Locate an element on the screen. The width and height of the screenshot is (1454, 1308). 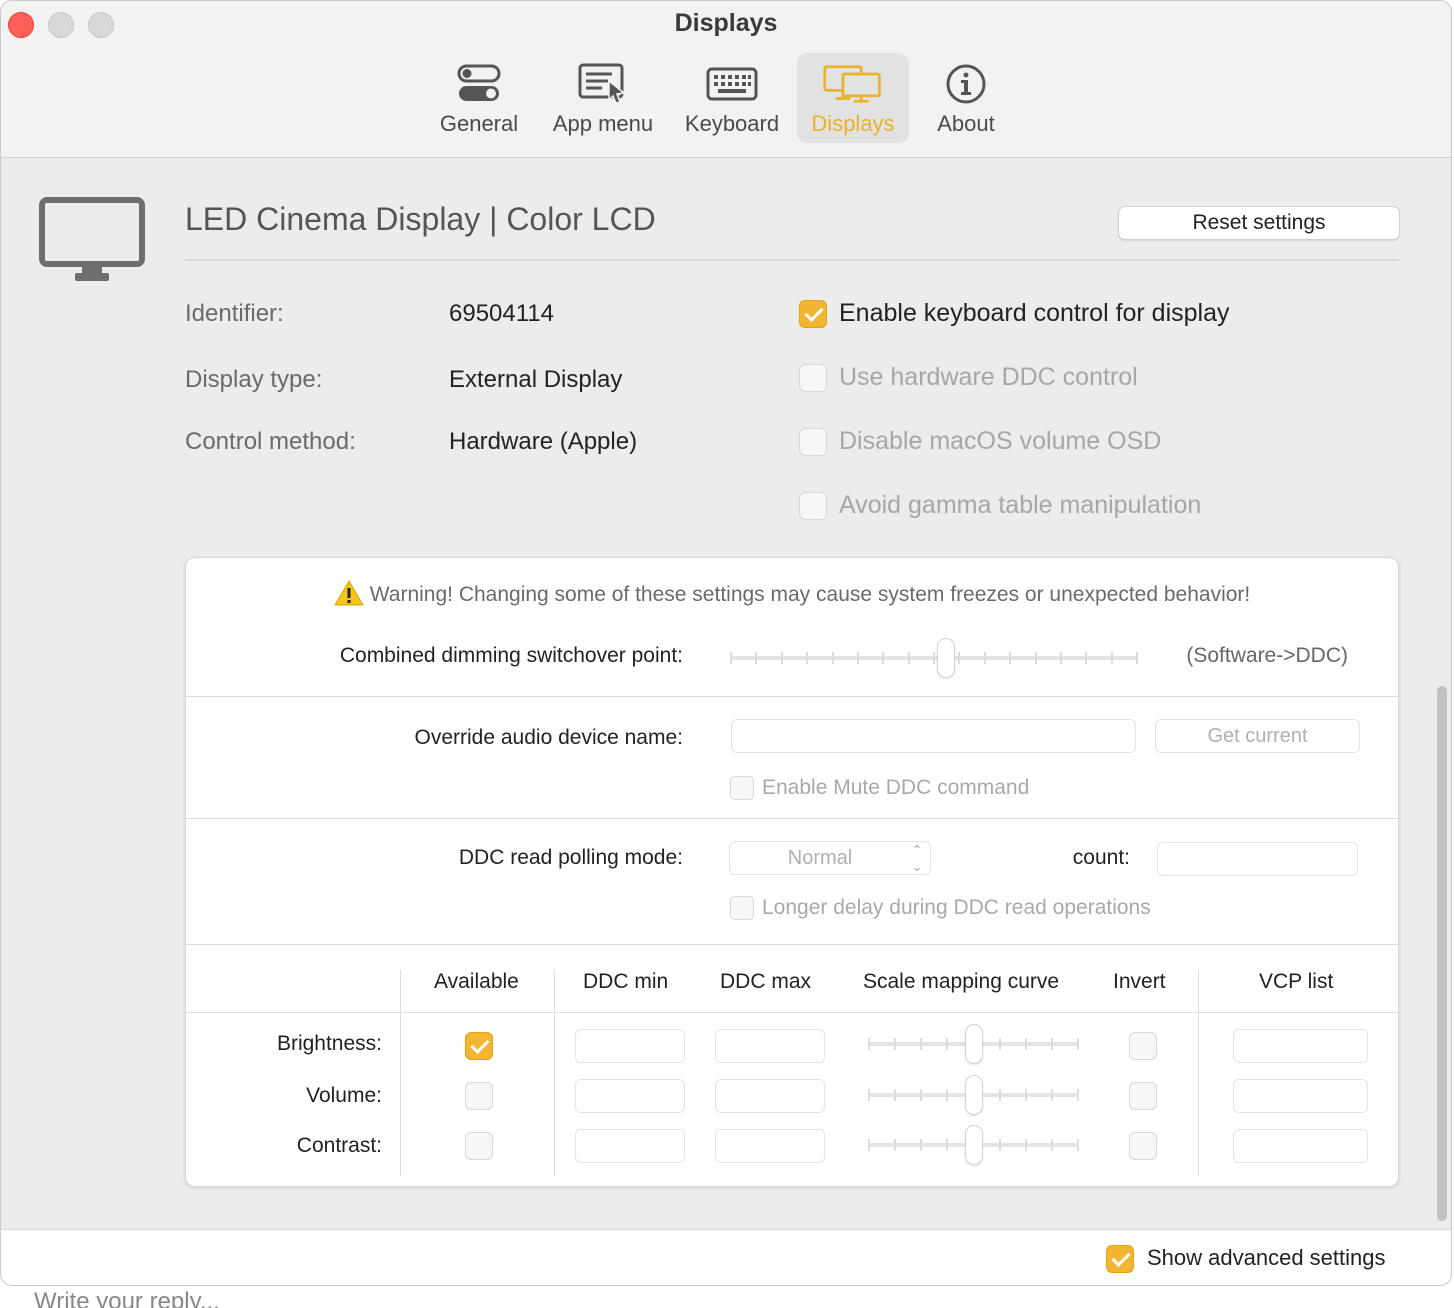
identifier-label: Identifier: is located at coordinates (234, 313).